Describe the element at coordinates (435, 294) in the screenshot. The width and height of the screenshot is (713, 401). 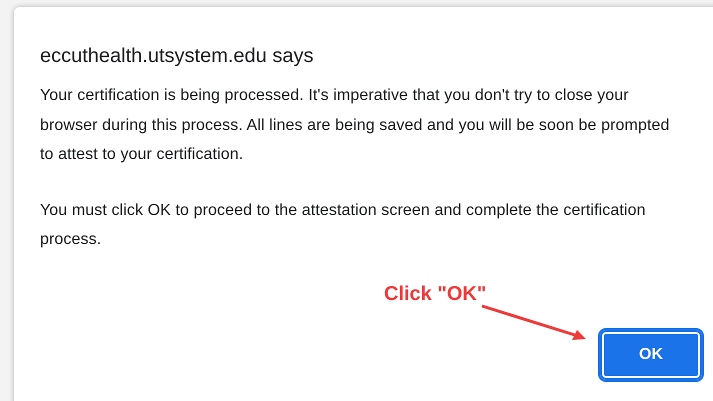
I see `annotation-text: Click "OK"` at that location.